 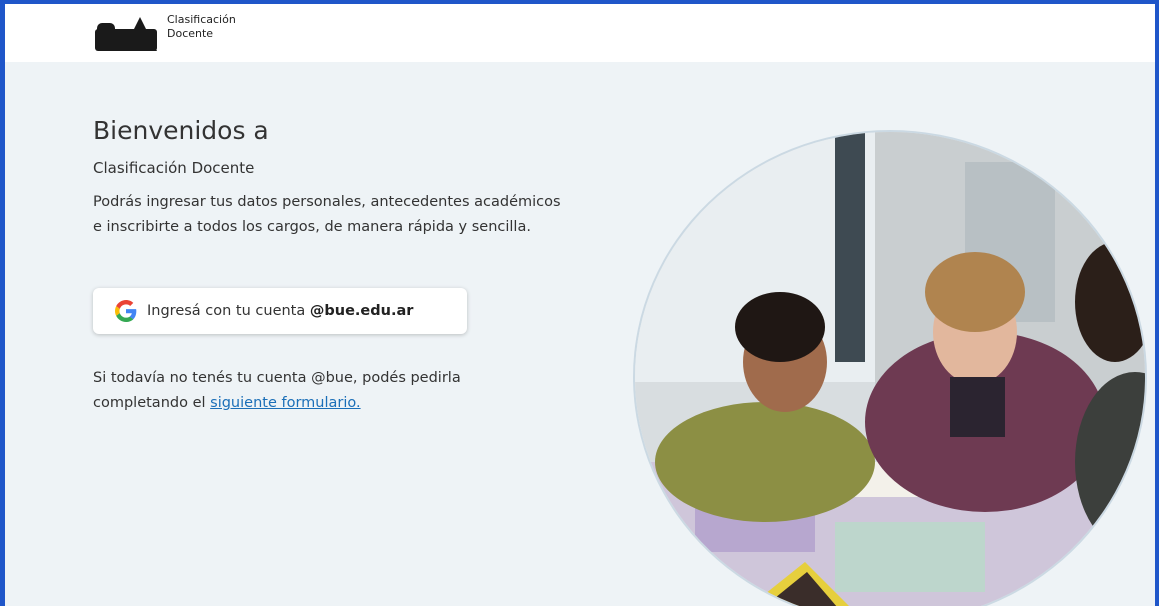 What do you see at coordinates (190, 33) in the screenshot?
I see `brand-line-2: Docente` at bounding box center [190, 33].